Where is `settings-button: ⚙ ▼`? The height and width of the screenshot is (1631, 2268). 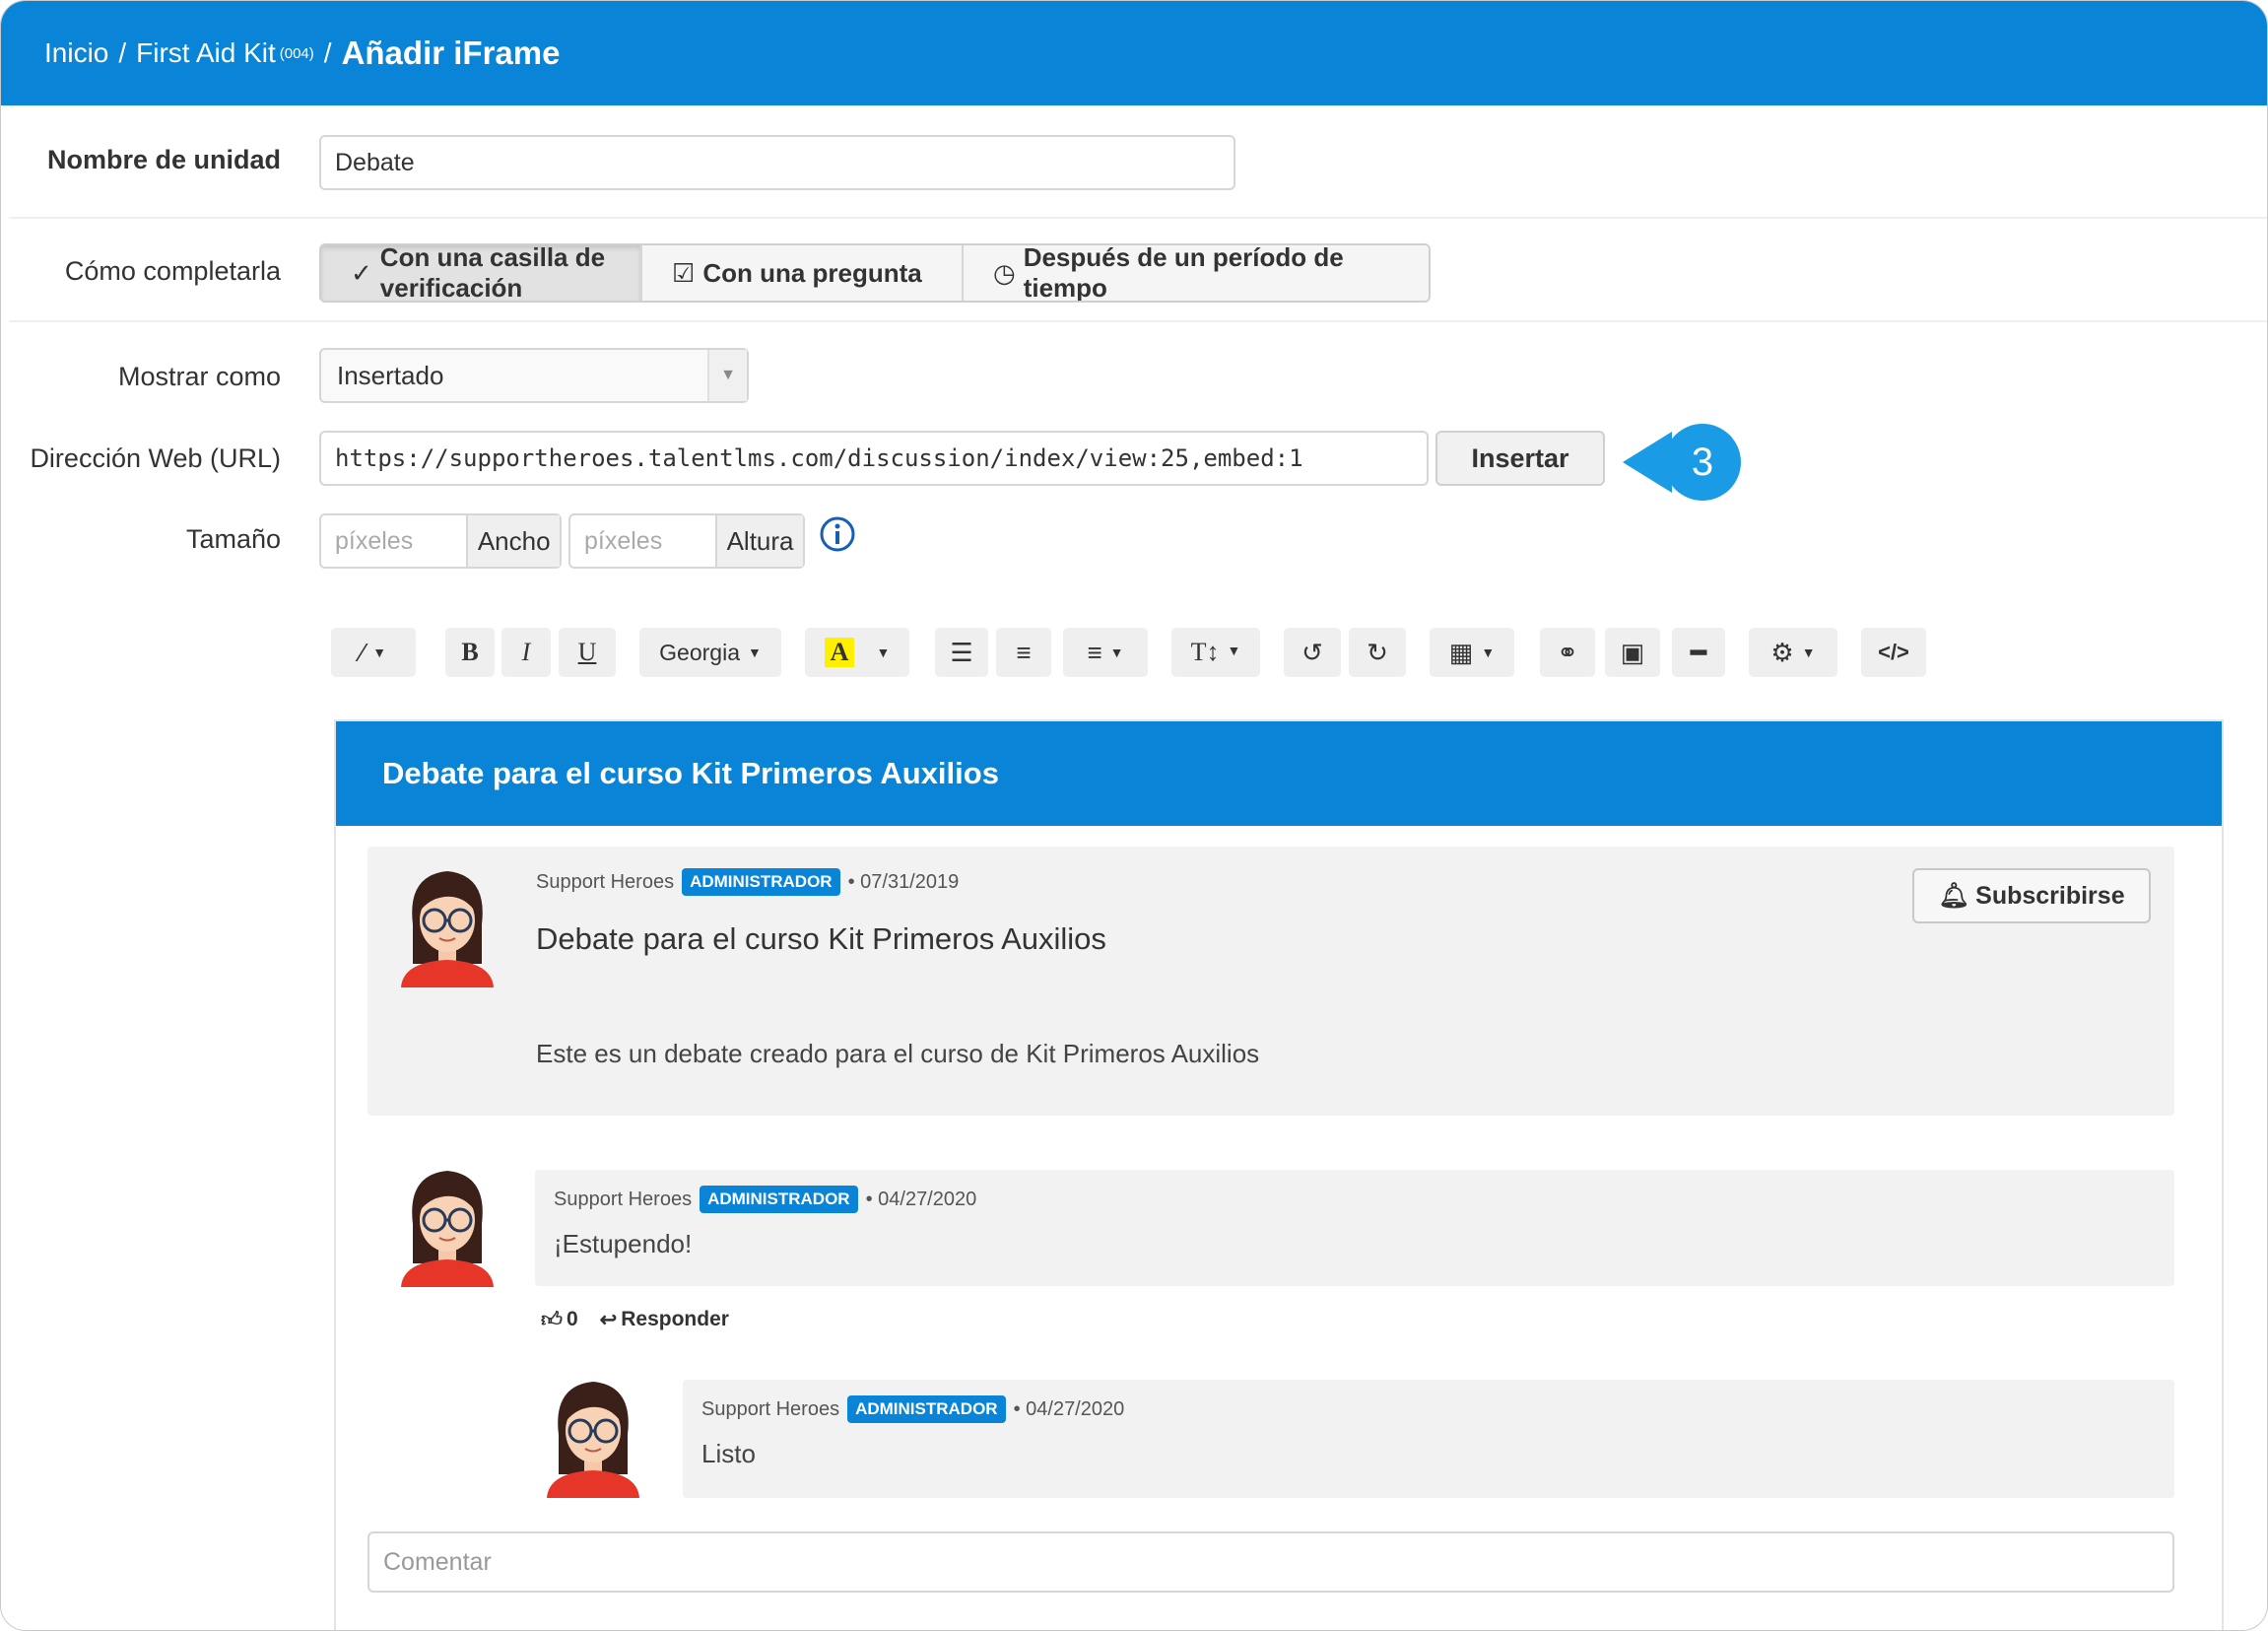
settings-button: ⚙ ▼ is located at coordinates (1793, 652).